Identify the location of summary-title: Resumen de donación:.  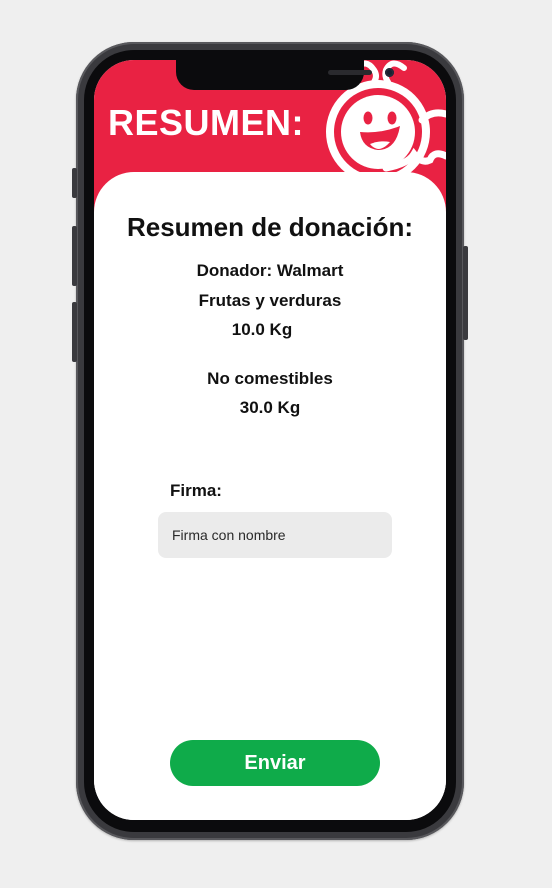
(270, 227).